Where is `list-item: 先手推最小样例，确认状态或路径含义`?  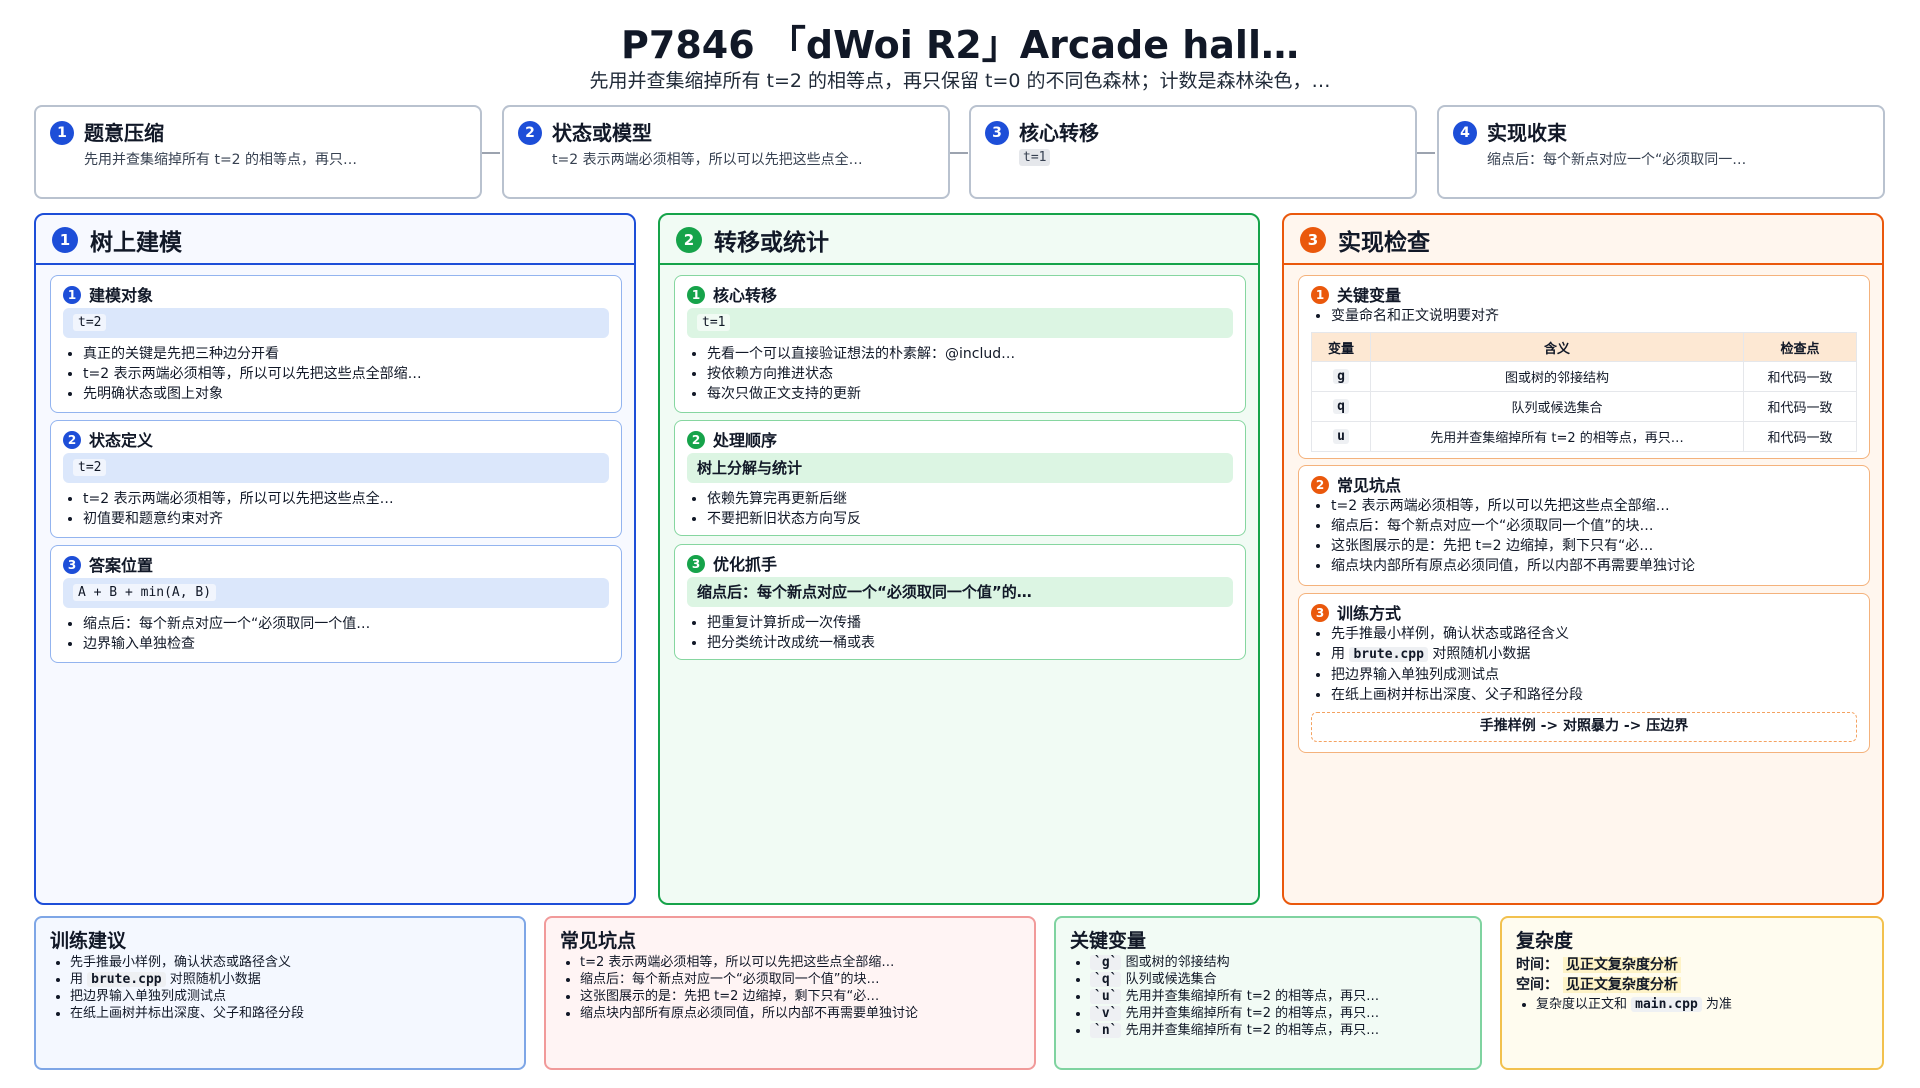 list-item: 先手推最小样例，确认状态或路径含义 is located at coordinates (1457, 634).